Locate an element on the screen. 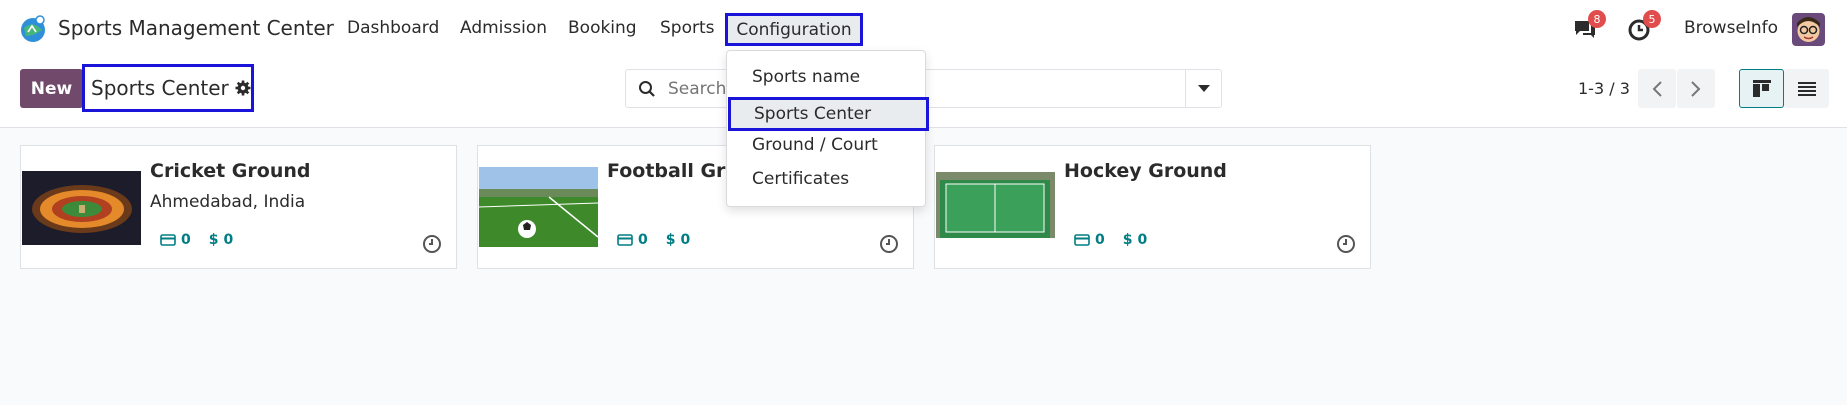 This screenshot has width=1847, height=405. messages-button: 8 is located at coordinates (1589, 26).